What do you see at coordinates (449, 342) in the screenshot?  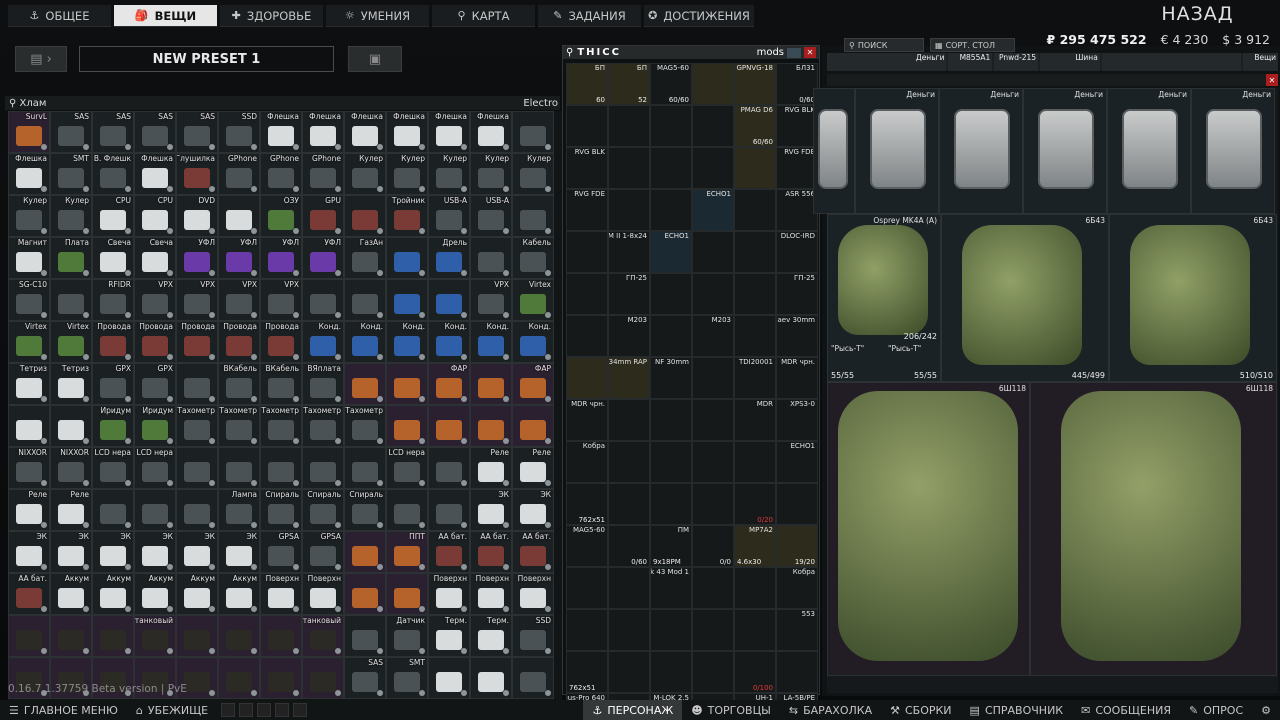 I see `stash-item-cell: Конд.` at bounding box center [449, 342].